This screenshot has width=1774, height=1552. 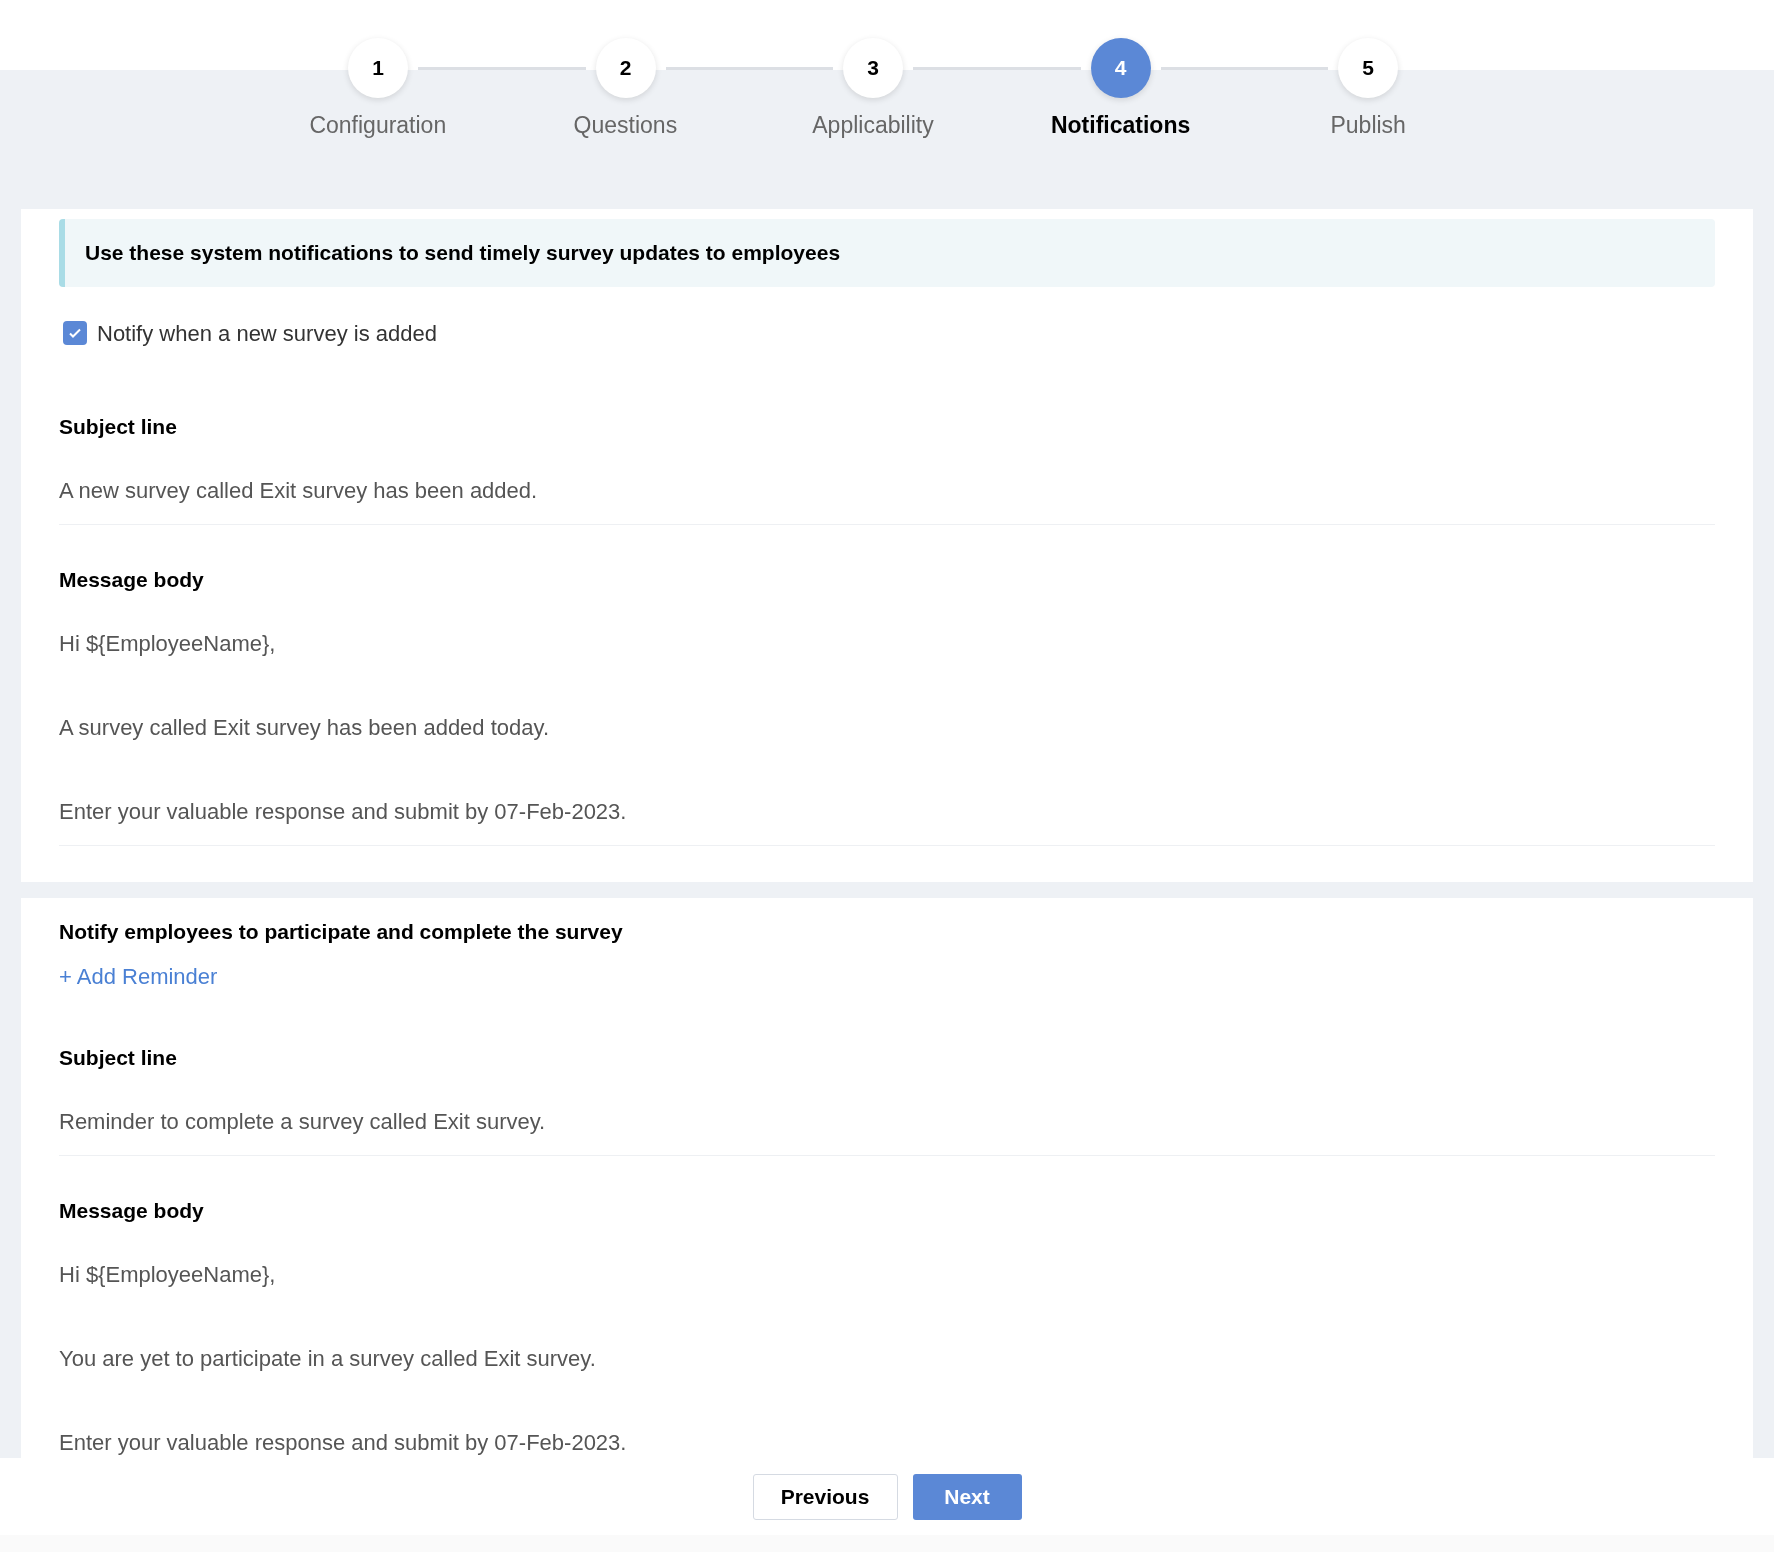 I want to click on subject-text: Reminder to complete a survey called Exit survey., so click(x=302, y=1121).